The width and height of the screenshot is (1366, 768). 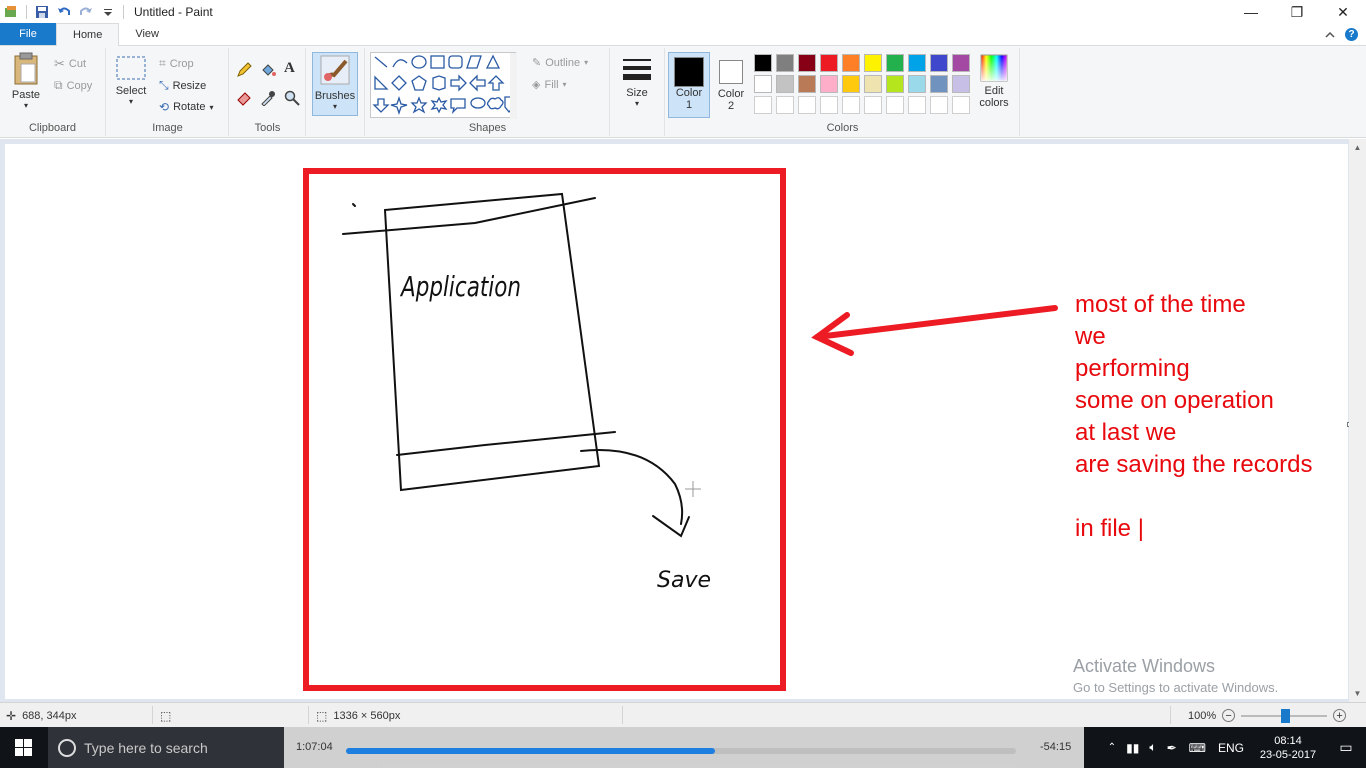 I want to click on taskbar-search-box: Type here to search, so click(x=166, y=747).